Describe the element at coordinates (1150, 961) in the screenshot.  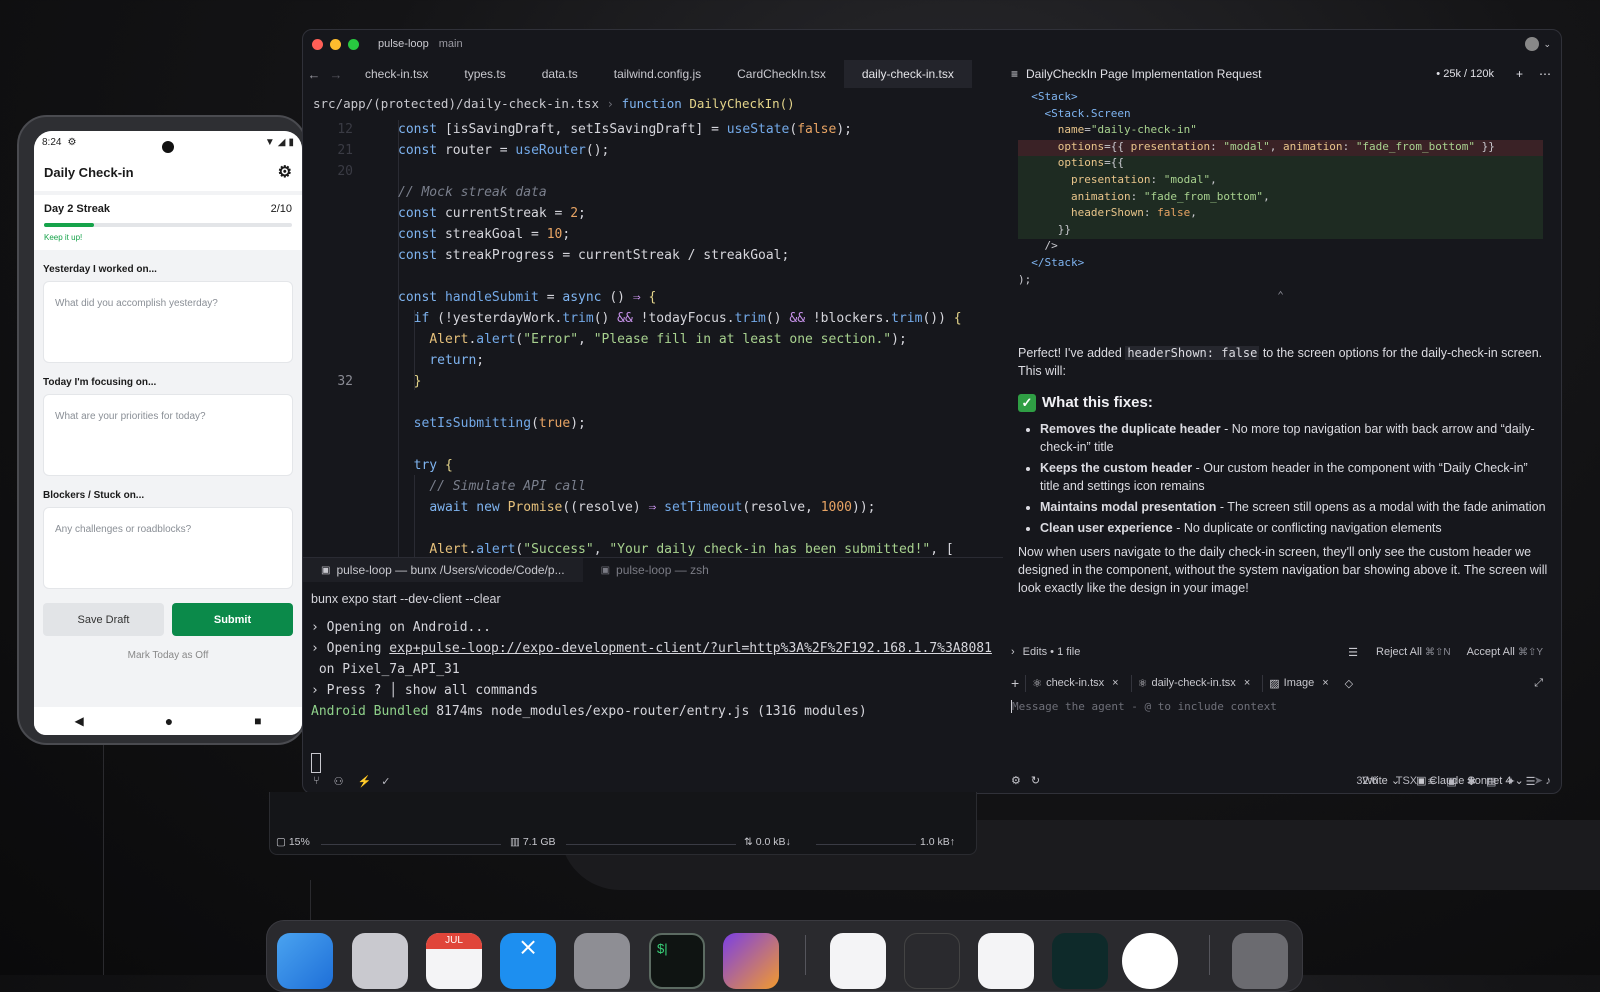
I see `preview-icon` at that location.